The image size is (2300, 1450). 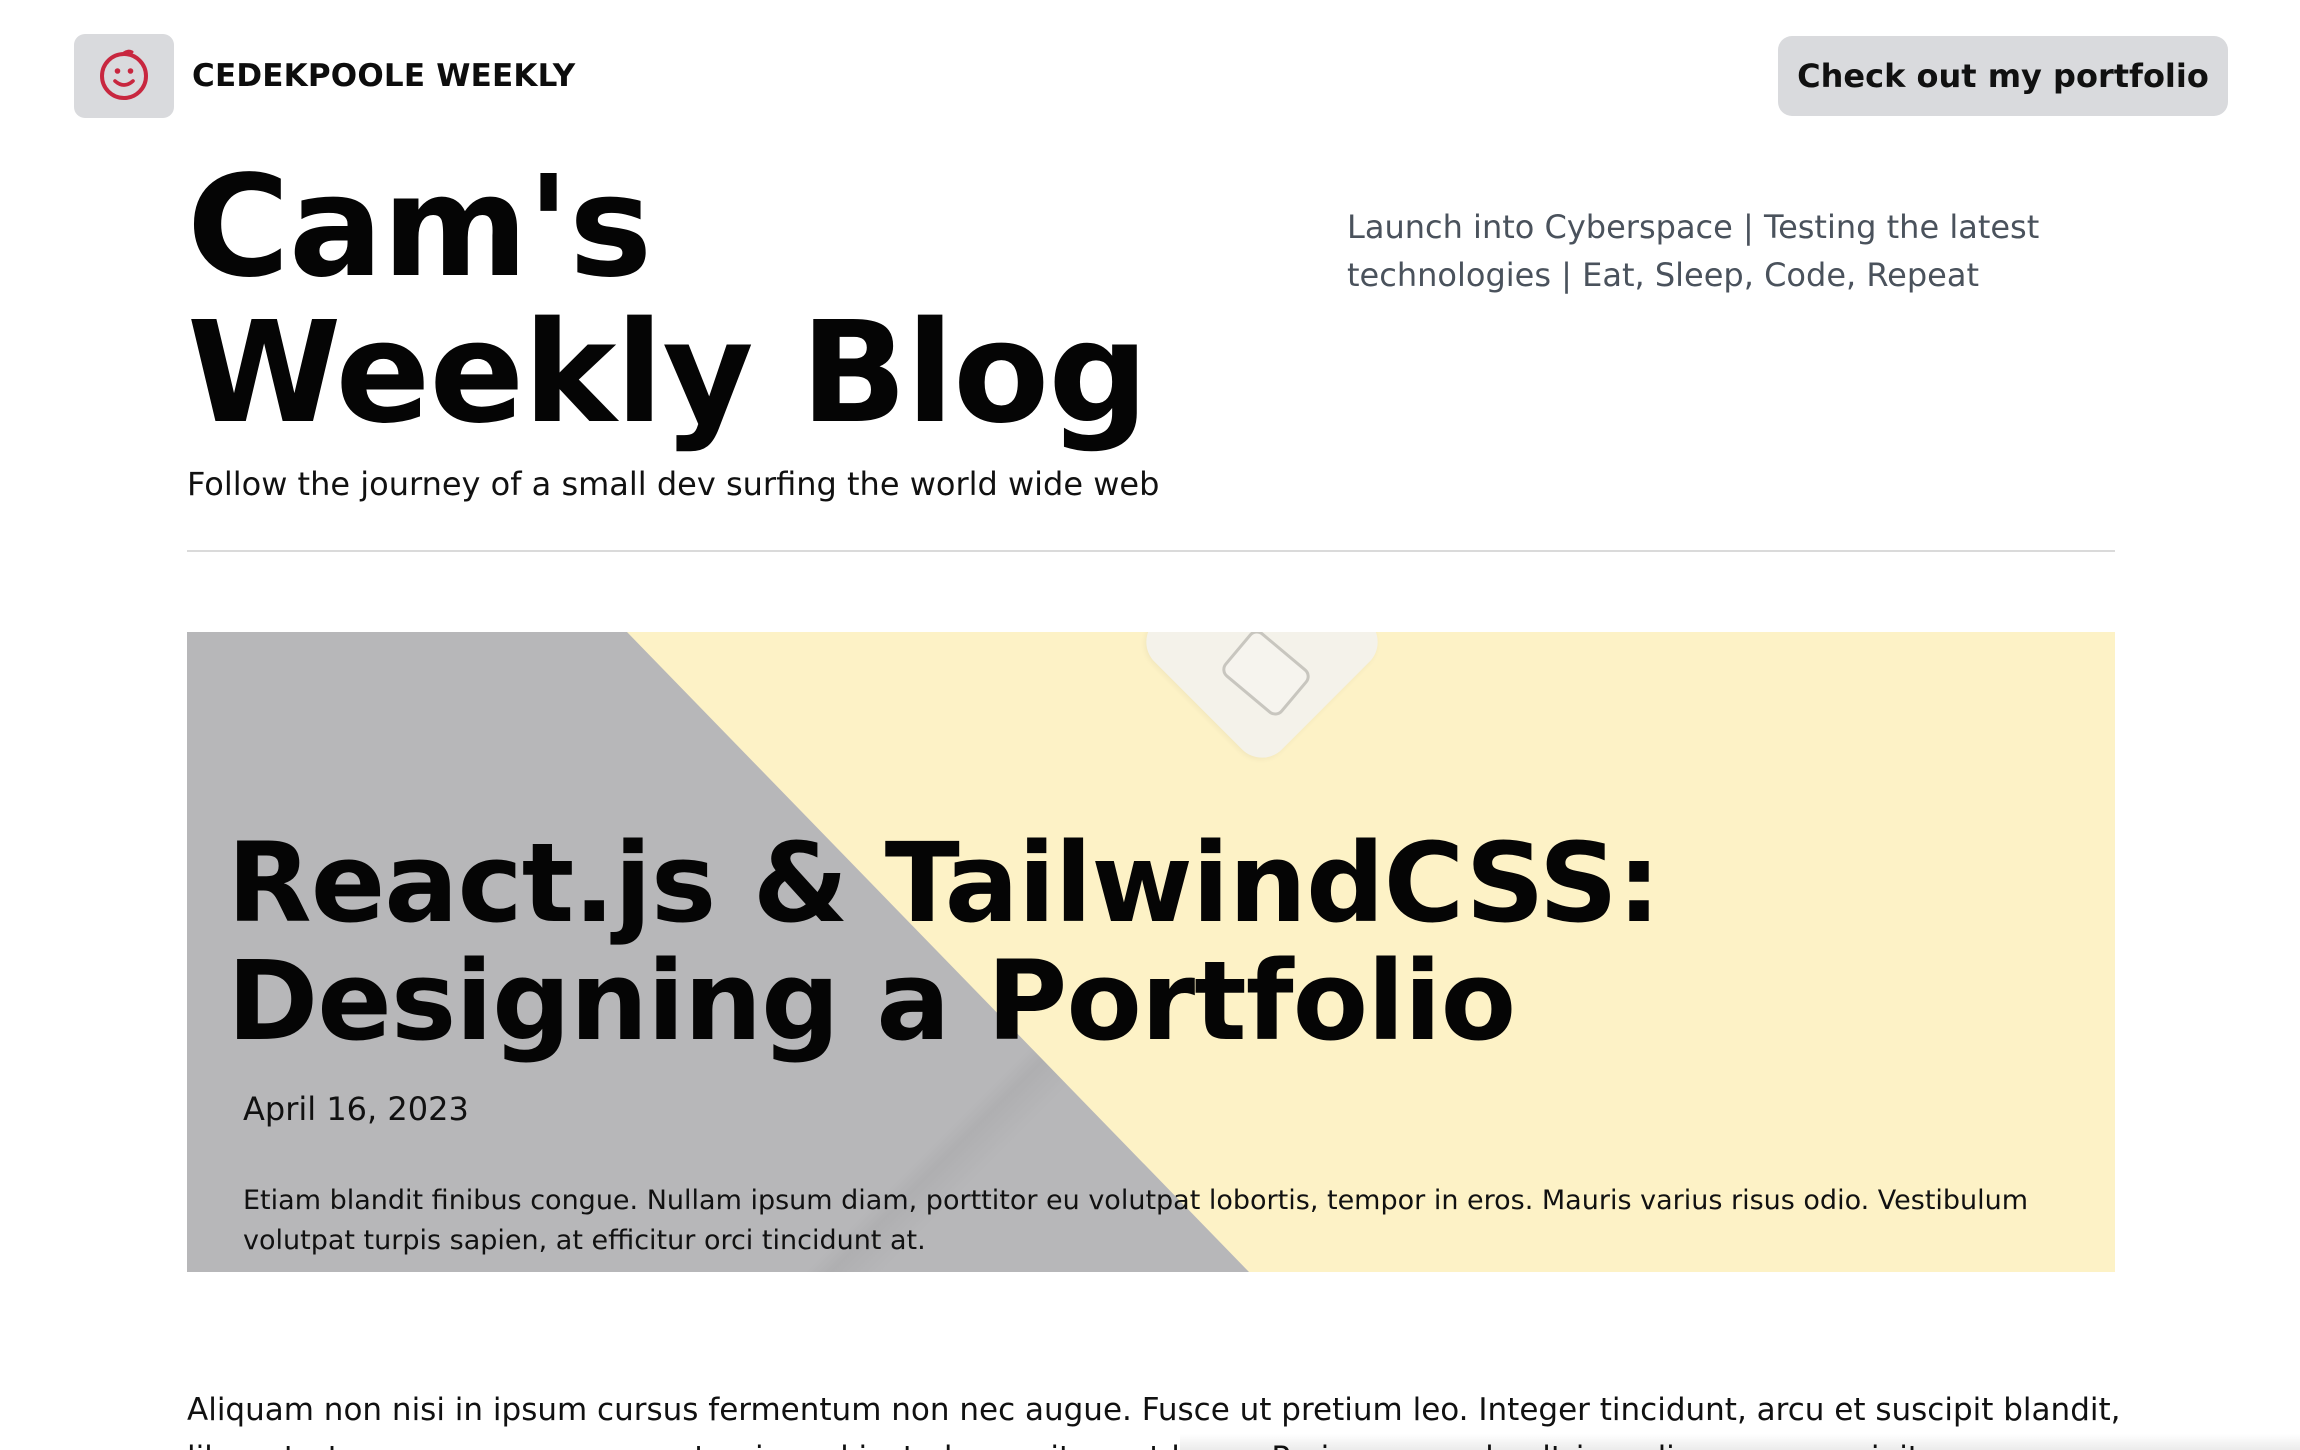 I want to click on section-divider, so click(x=1151, y=551).